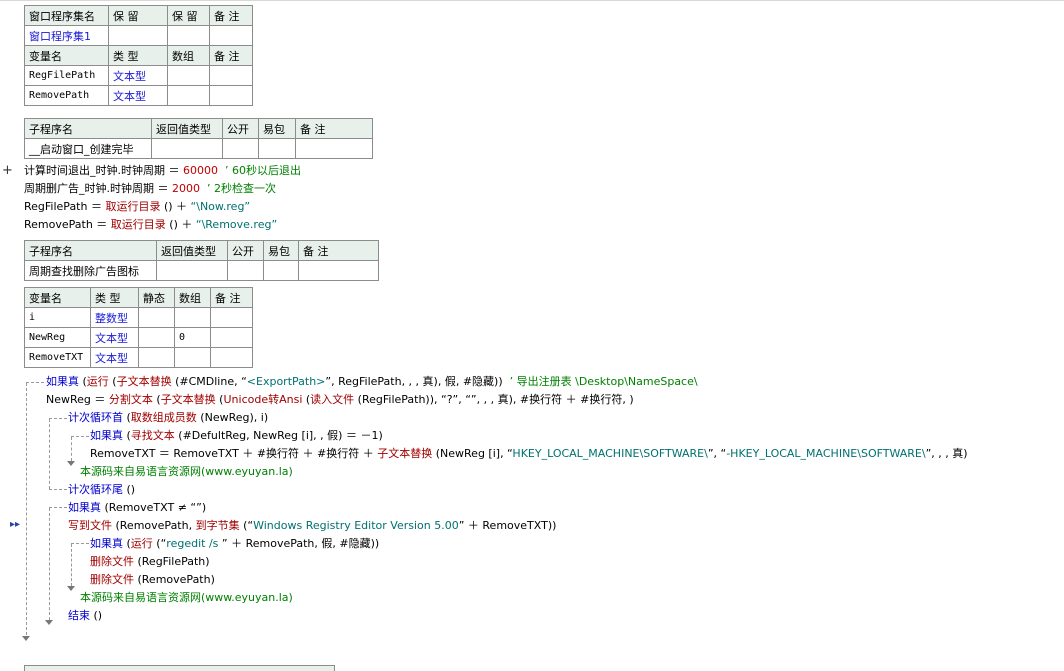  Describe the element at coordinates (152, 580) in the screenshot. I see `code-line: 删除文件 (RemovePath)` at that location.